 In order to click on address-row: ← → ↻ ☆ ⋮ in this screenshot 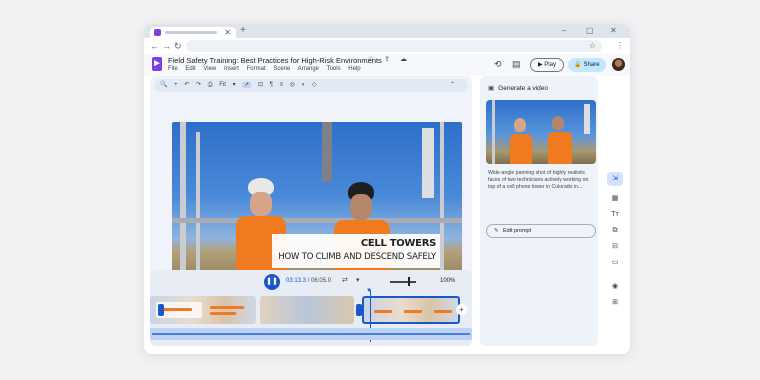, I will do `click(387, 46)`.